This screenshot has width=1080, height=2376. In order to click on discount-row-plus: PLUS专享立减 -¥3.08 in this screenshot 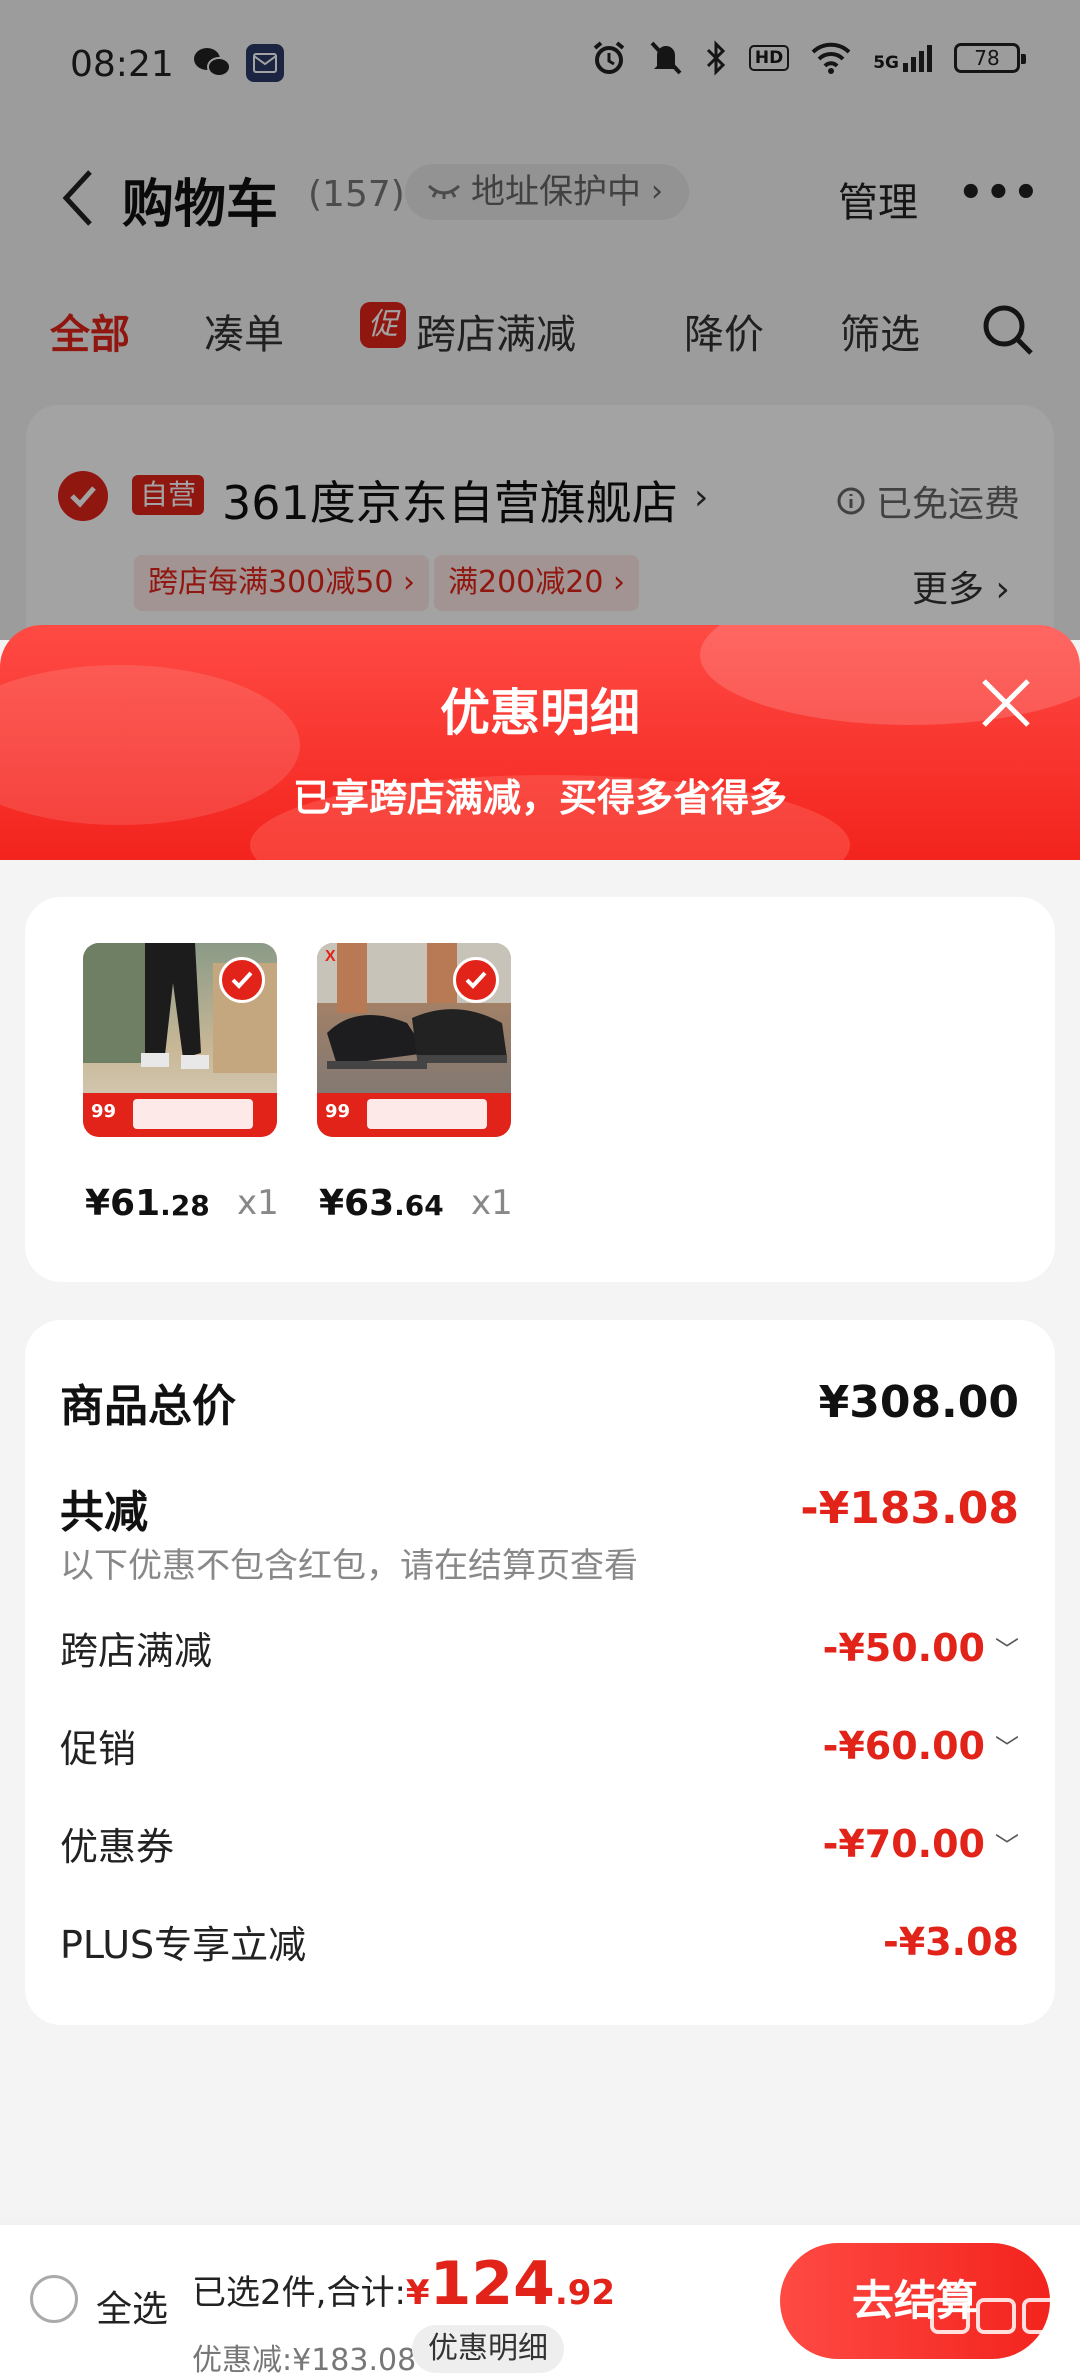, I will do `click(539, 1941)`.